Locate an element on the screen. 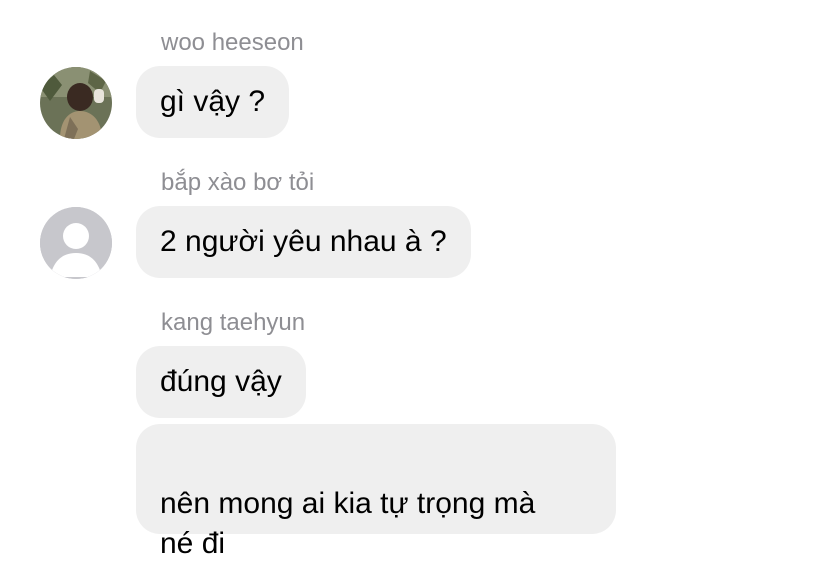 The width and height of the screenshot is (828, 564). message-text: đúng vậy is located at coordinates (221, 381).